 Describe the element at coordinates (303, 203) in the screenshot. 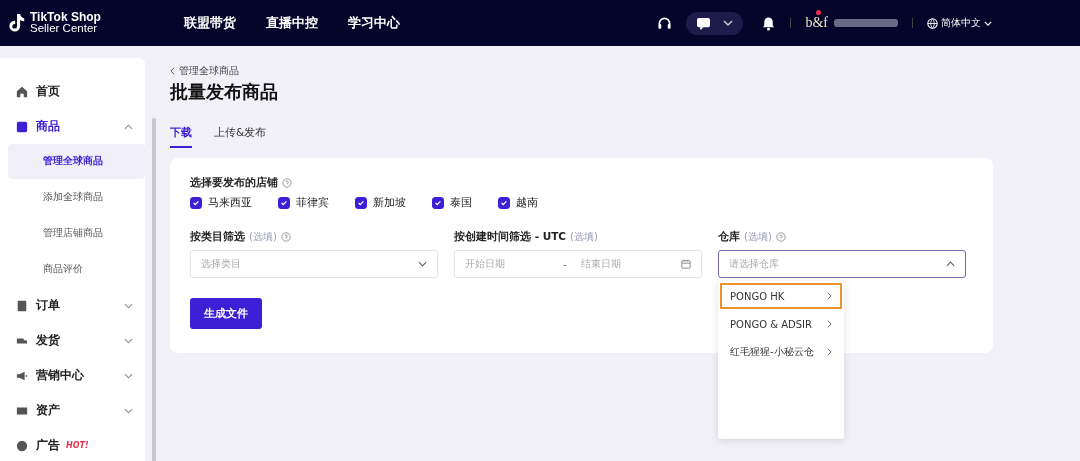

I see `shop-checkbox: 菲律宾` at that location.